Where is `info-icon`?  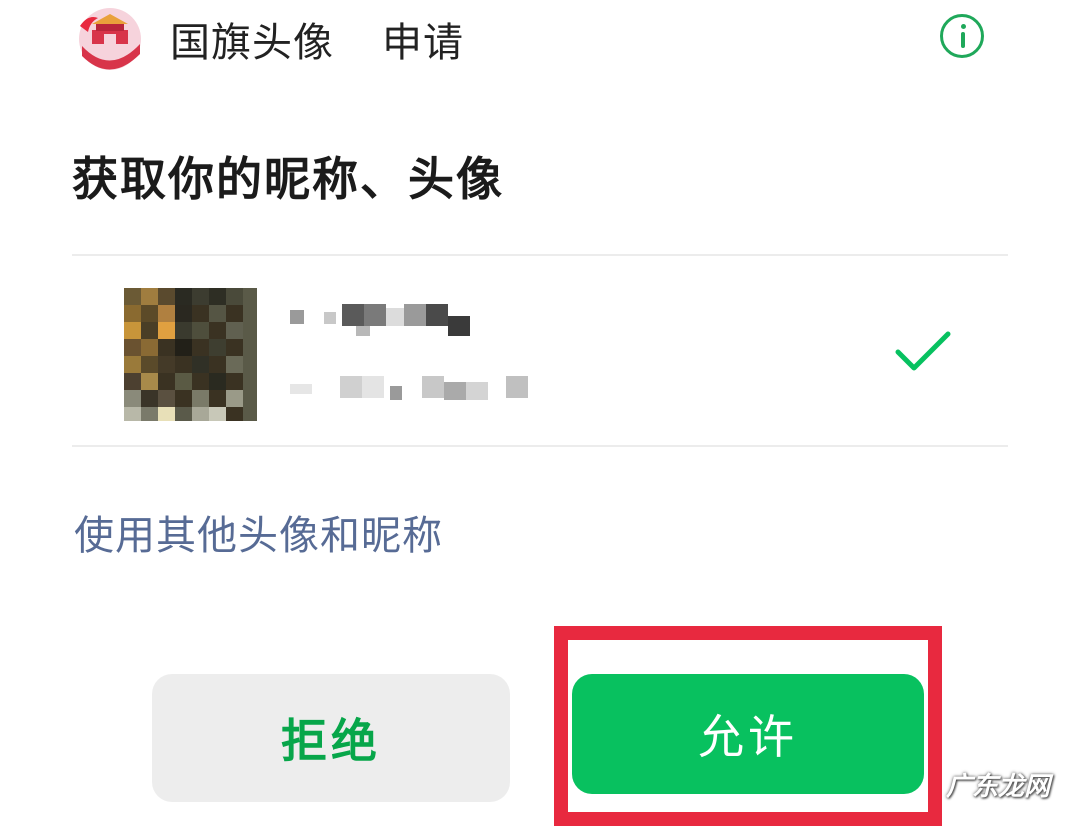
info-icon is located at coordinates (962, 36).